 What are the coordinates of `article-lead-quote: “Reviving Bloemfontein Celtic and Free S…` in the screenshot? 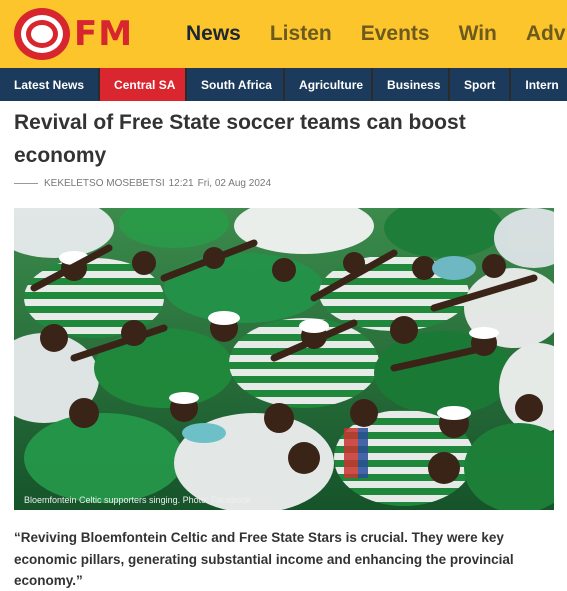 It's located at (264, 559).